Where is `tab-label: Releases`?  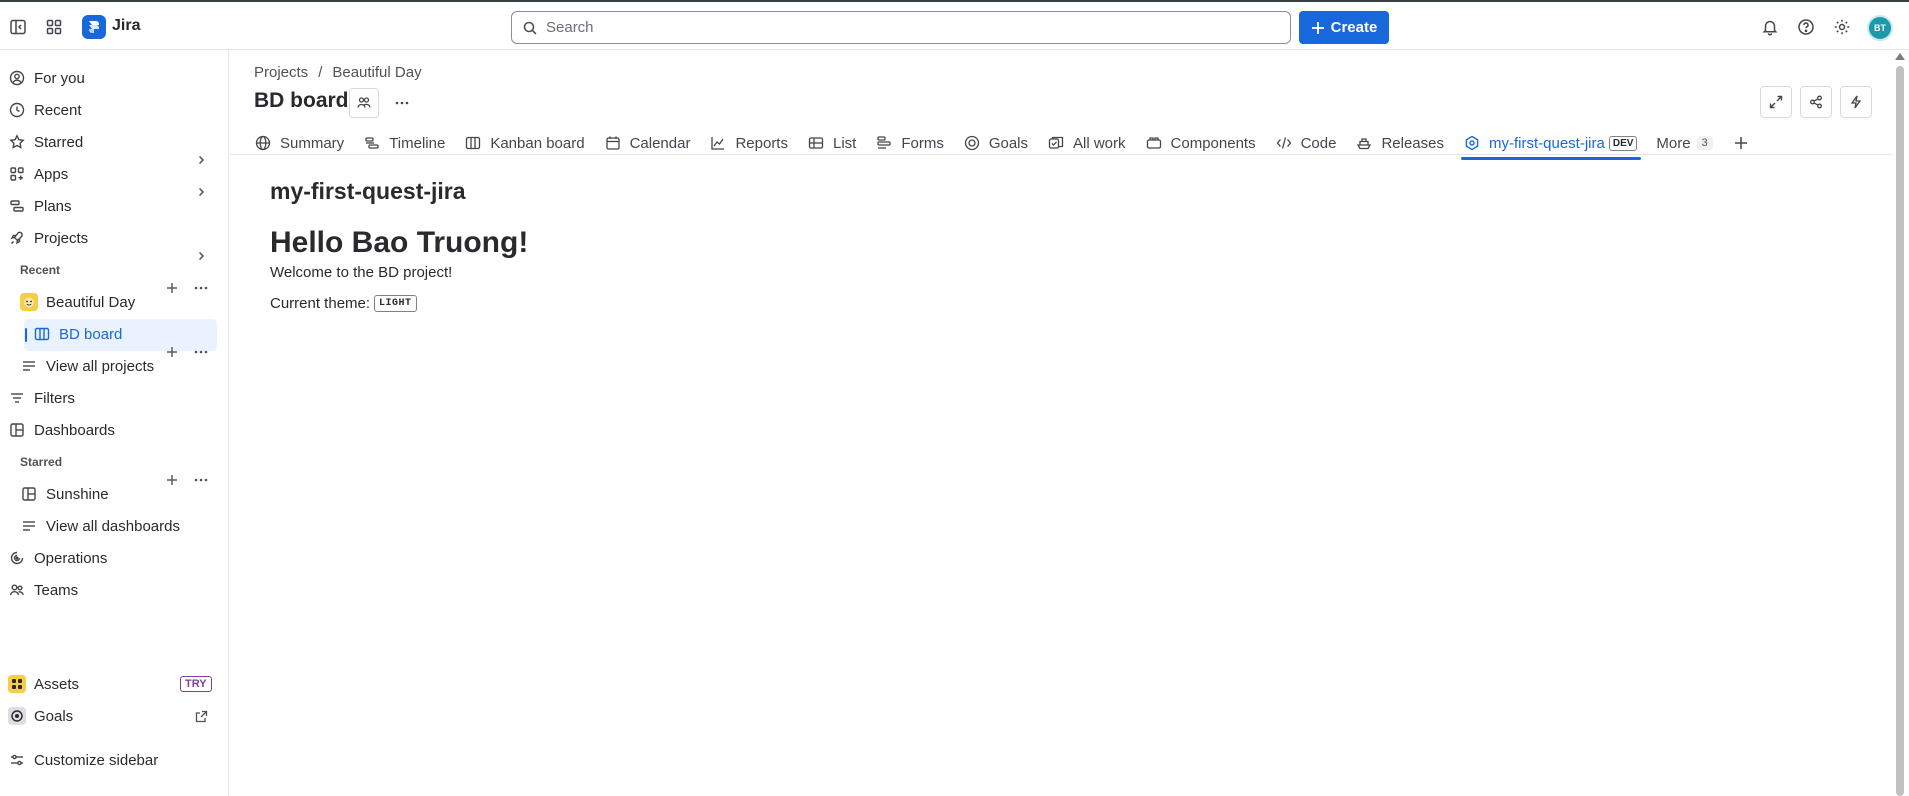
tab-label: Releases is located at coordinates (1412, 143).